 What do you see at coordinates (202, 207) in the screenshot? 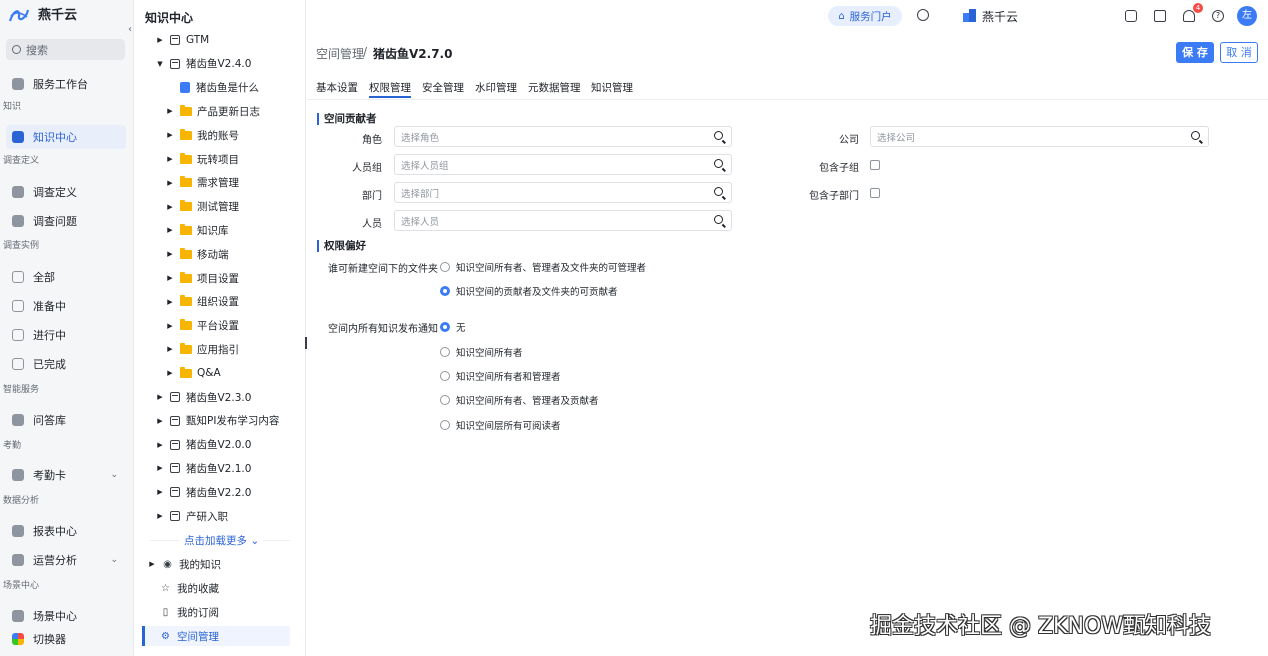
I see `tree-node: ▶ 测试管理` at bounding box center [202, 207].